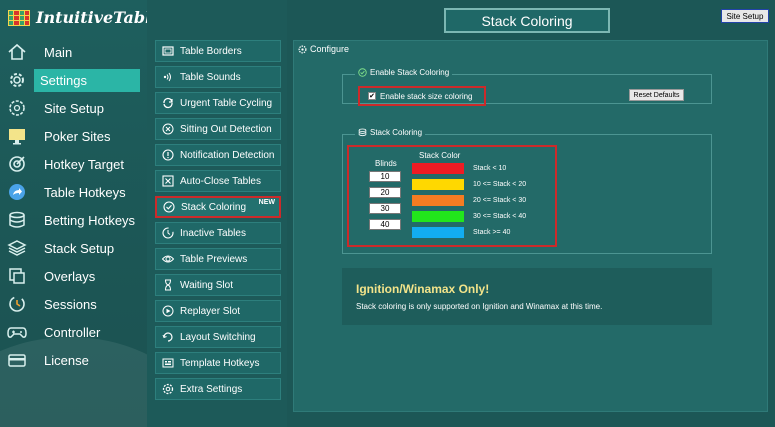  What do you see at coordinates (438, 168) in the screenshot?
I see `color-swatch-red` at bounding box center [438, 168].